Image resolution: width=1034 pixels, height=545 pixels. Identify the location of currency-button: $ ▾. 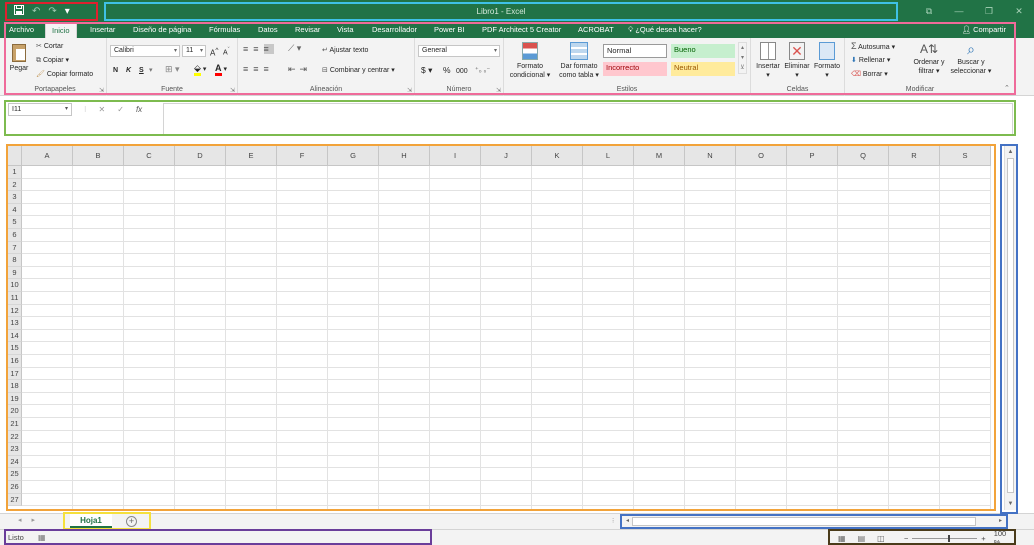
(426, 70).